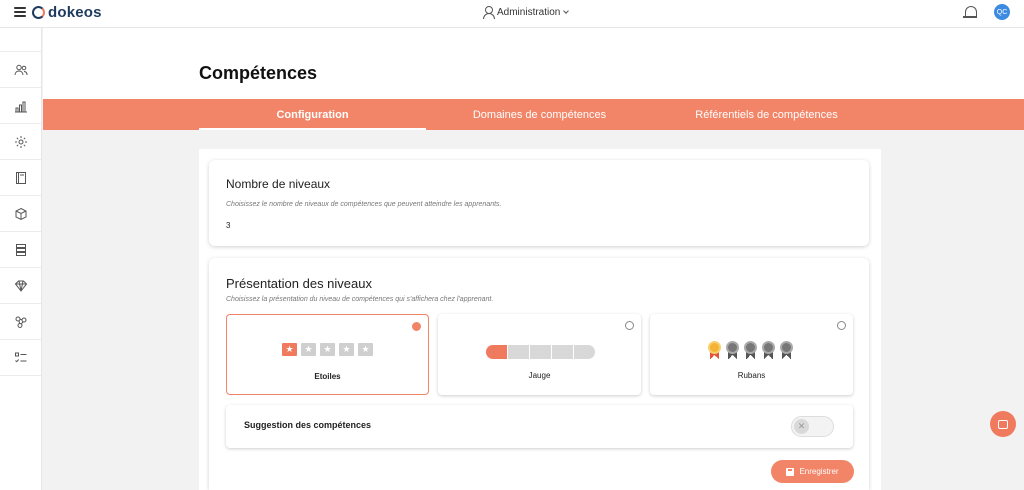 The width and height of the screenshot is (1024, 490). What do you see at coordinates (566, 11) in the screenshot?
I see `chevron-down-icon` at bounding box center [566, 11].